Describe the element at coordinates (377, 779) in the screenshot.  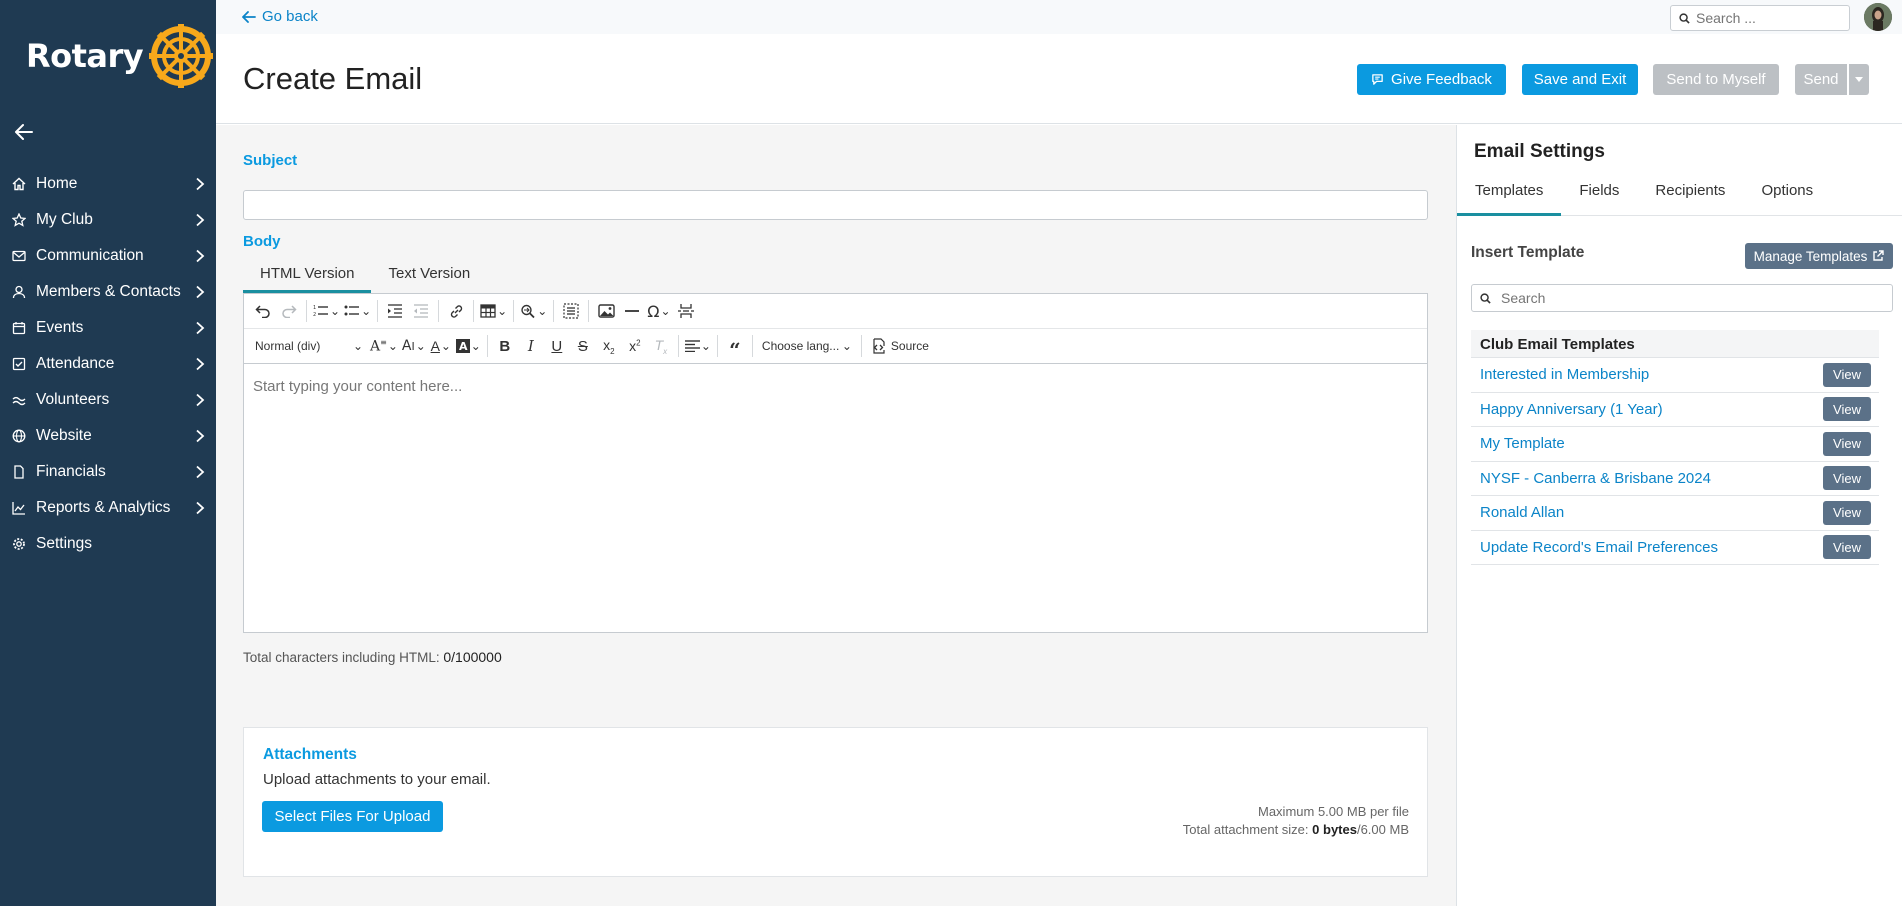
I see `attachments-description: Upload attachments to your email.` at that location.